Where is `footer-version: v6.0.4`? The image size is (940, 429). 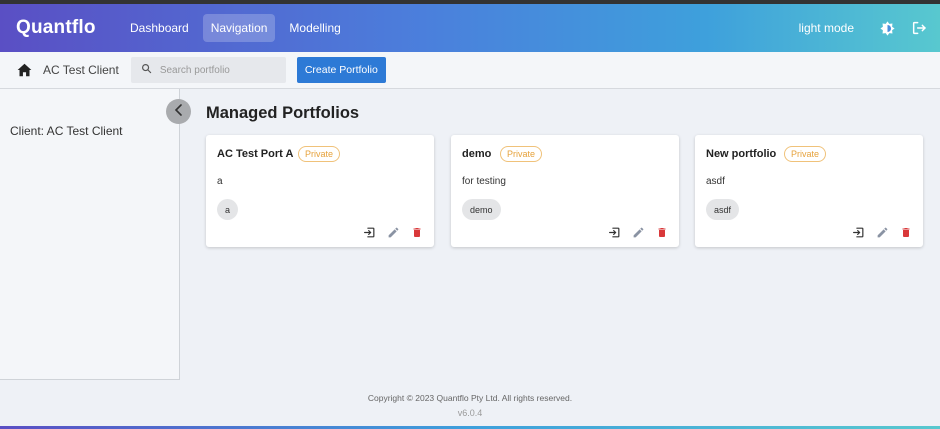
footer-version: v6.0.4 is located at coordinates (470, 413).